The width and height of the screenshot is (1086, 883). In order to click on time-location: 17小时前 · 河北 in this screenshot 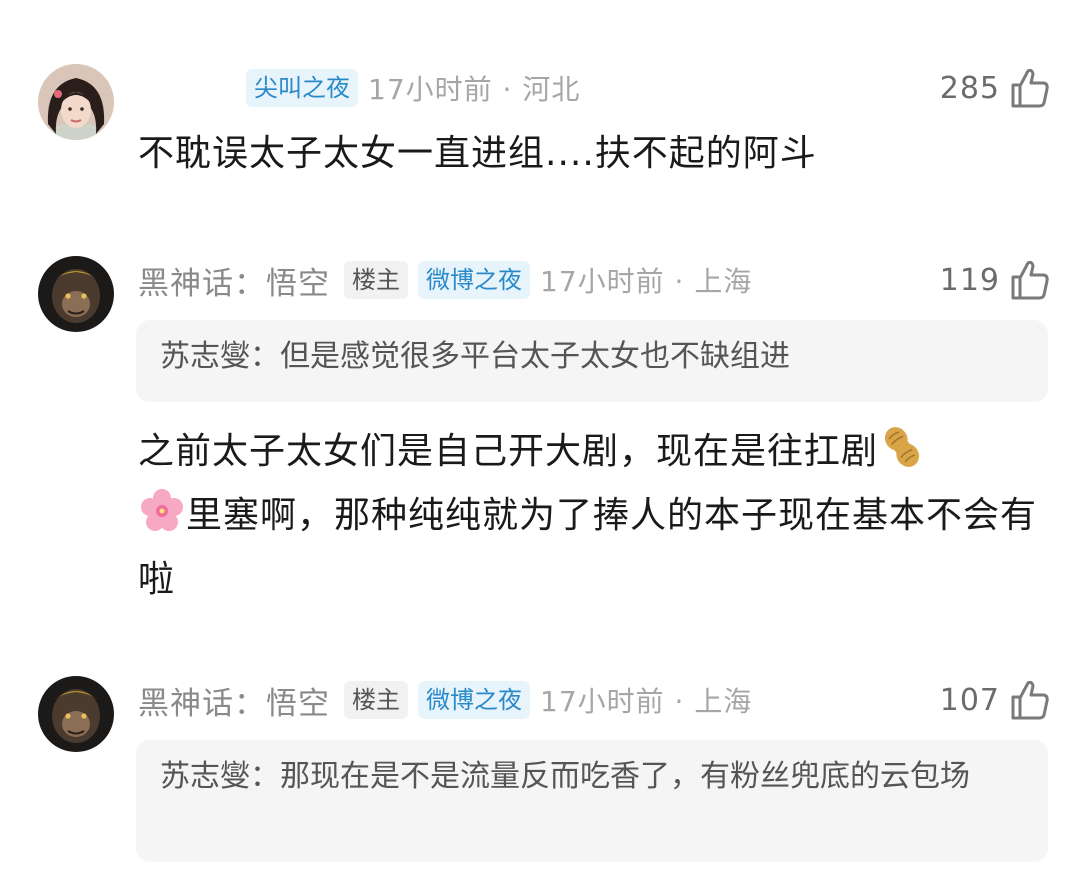, I will do `click(474, 88)`.